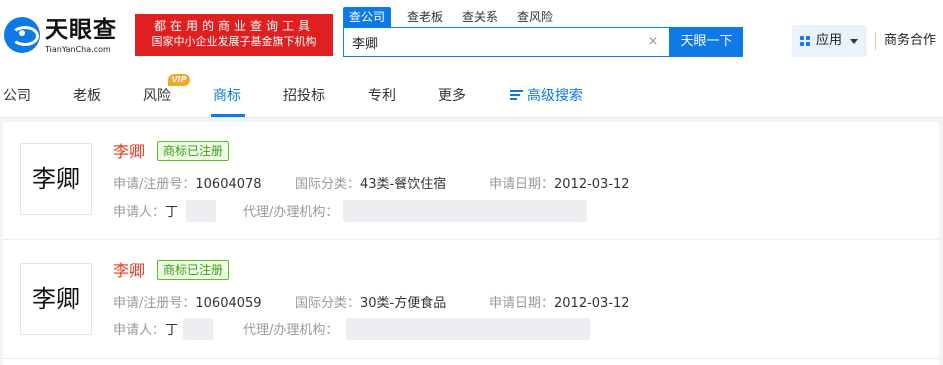 Image resolution: width=943 pixels, height=365 pixels. I want to click on slogan-line-1: 都在用的商业查询工具, so click(233, 26).